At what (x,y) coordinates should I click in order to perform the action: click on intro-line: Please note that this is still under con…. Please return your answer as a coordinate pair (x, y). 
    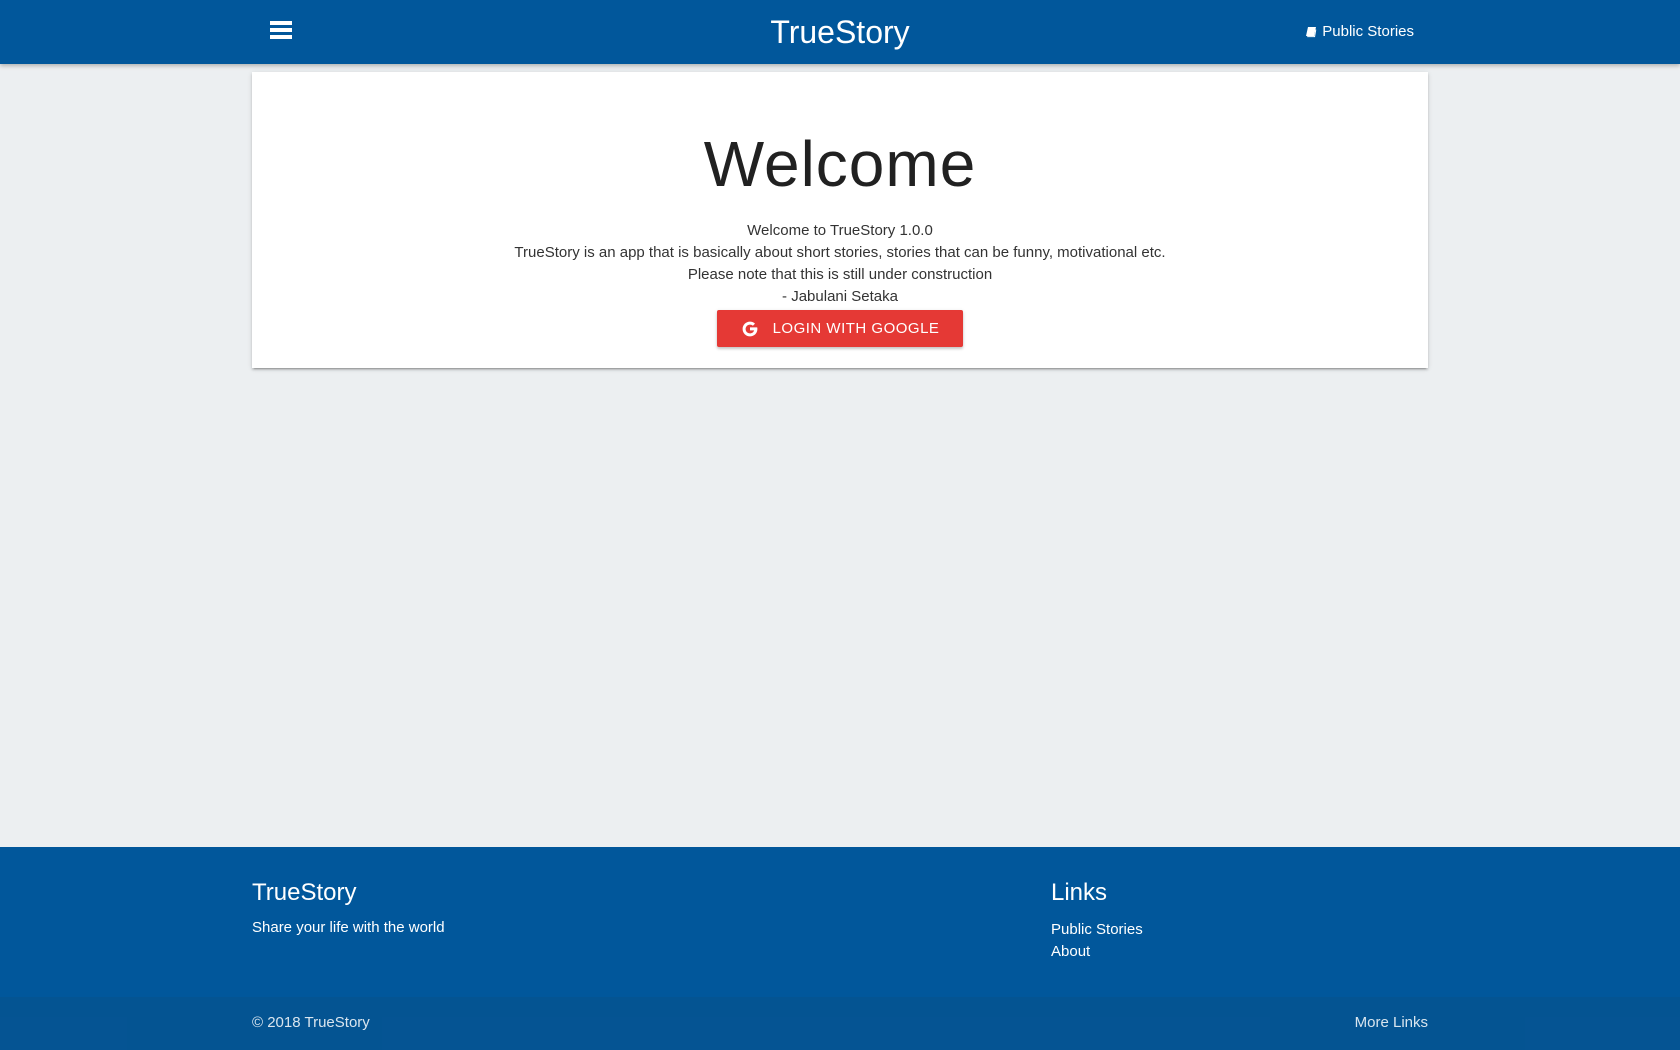
    Looking at the image, I should click on (840, 274).